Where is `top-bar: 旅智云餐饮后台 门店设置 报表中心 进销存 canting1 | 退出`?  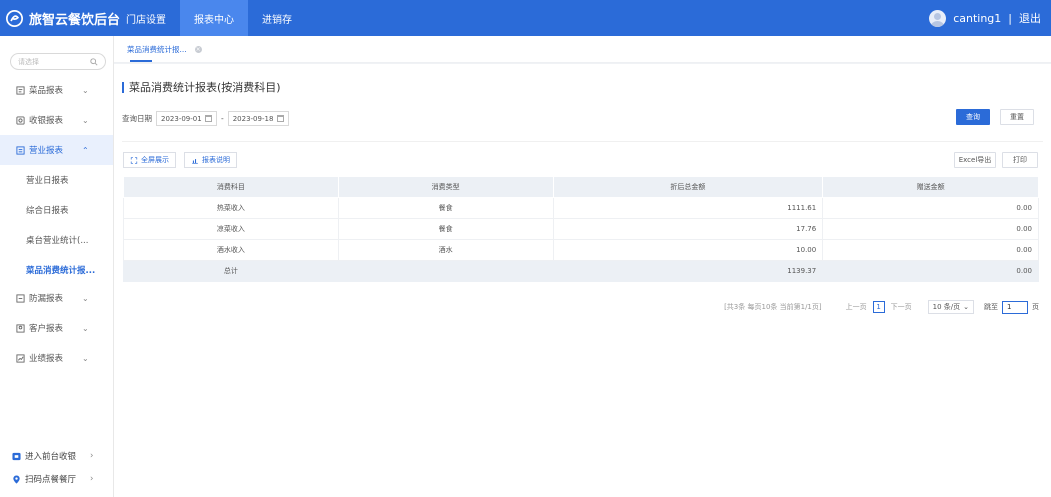
top-bar: 旅智云餐饮后台 门店设置 报表中心 进销存 canting1 | 退出 is located at coordinates (525, 18).